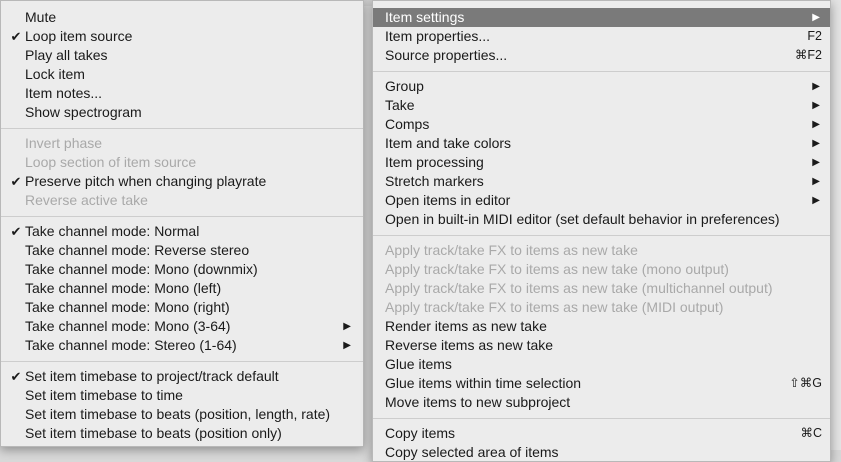 This screenshot has width=841, height=462. Describe the element at coordinates (182, 112) in the screenshot. I see `submenu-item-show-spectrogram: Show spectrogram` at that location.